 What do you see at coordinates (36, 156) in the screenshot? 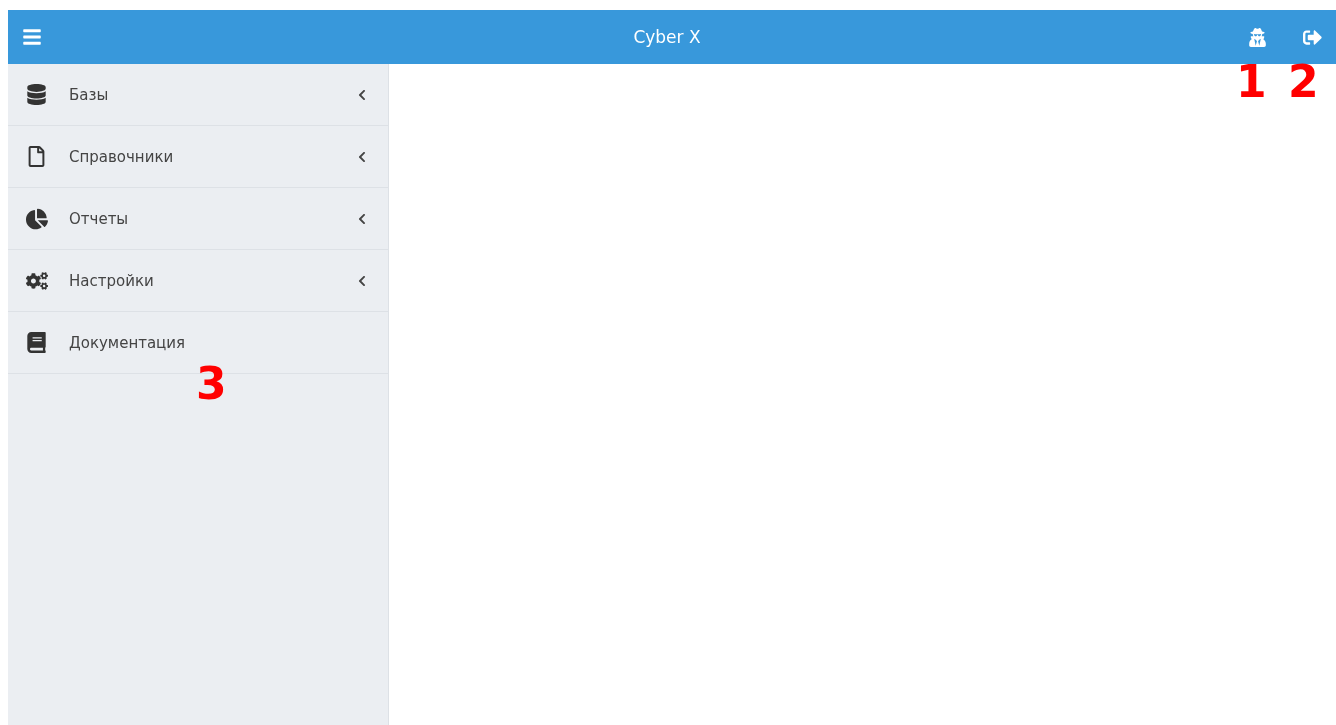
I see `file-icon` at bounding box center [36, 156].